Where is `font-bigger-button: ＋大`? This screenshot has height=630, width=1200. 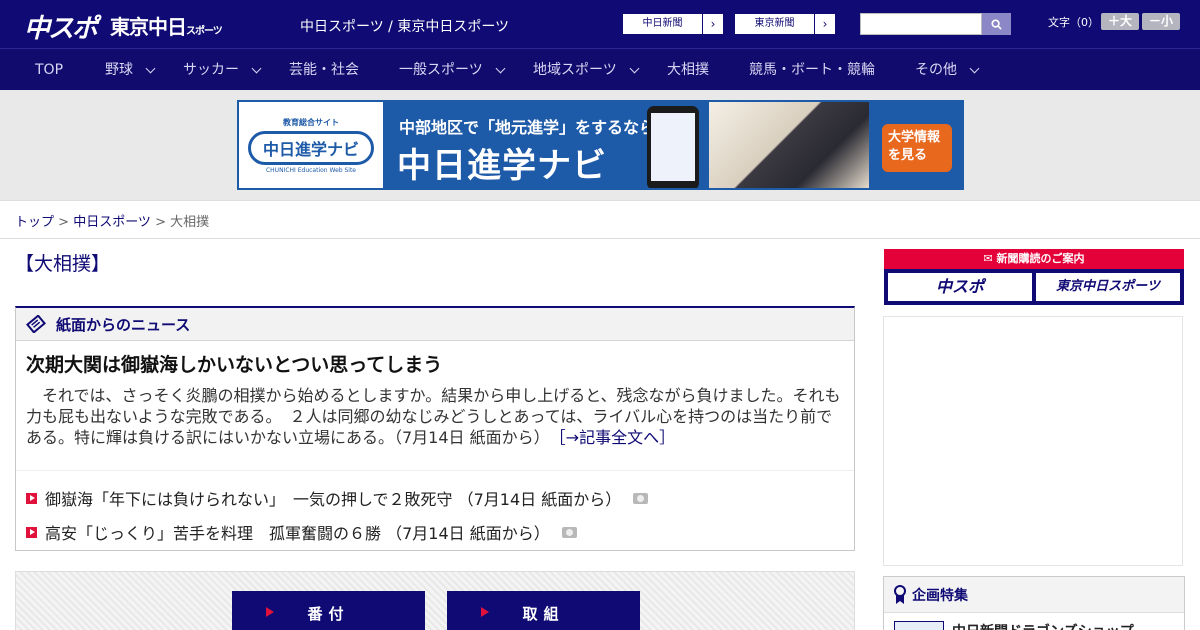
font-bigger-button: ＋大 is located at coordinates (1120, 21).